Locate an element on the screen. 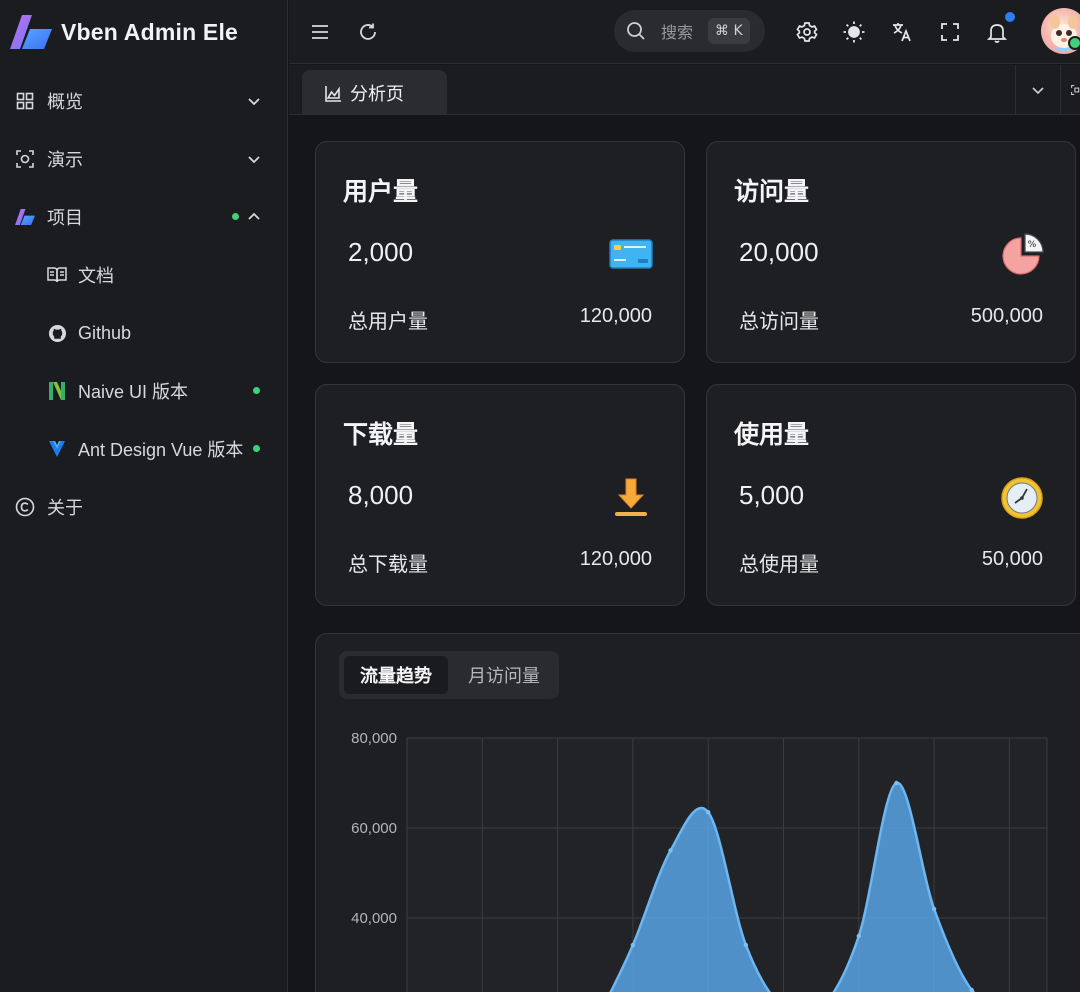 The height and width of the screenshot is (992, 1080). book-icon is located at coordinates (57, 275).